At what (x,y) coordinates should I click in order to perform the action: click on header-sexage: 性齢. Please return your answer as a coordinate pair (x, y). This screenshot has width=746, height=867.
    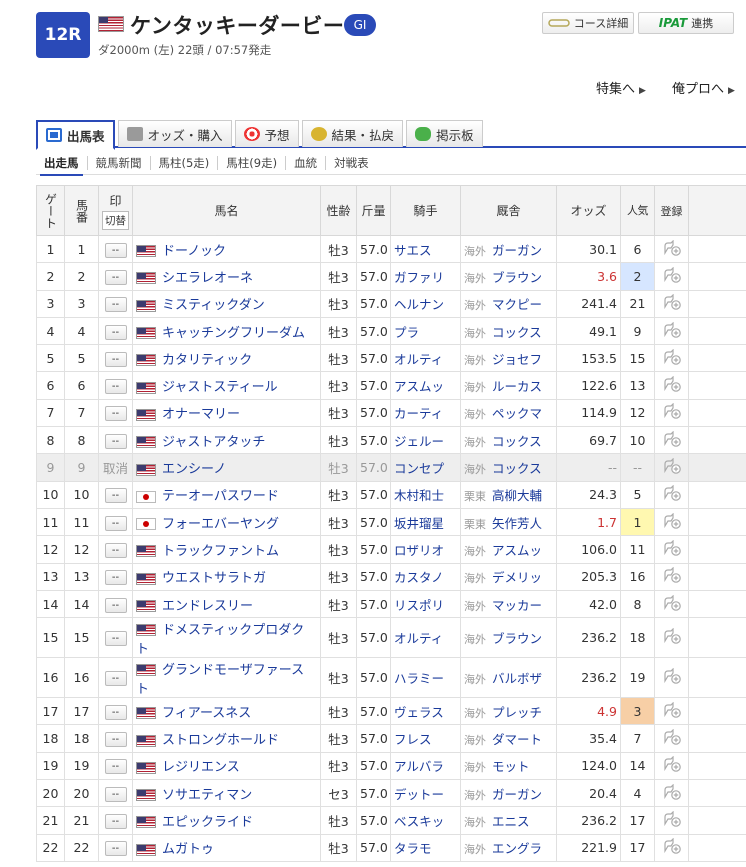
    Looking at the image, I should click on (338, 210).